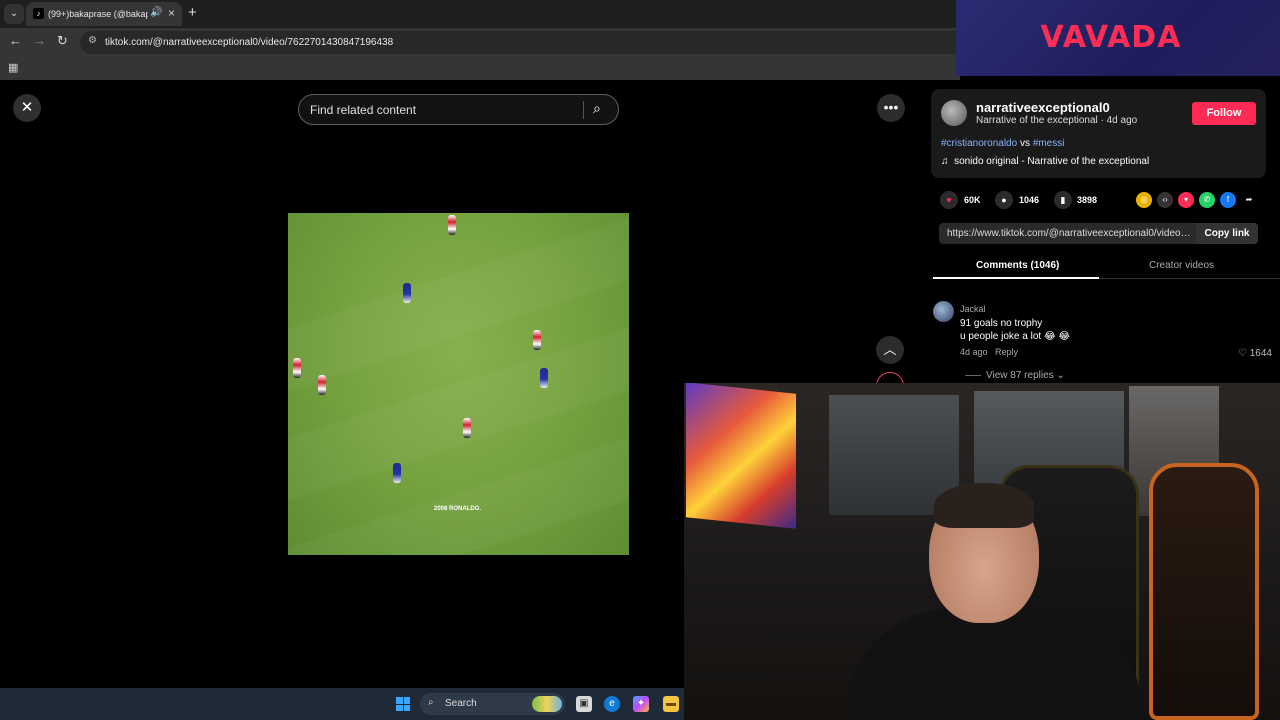  What do you see at coordinates (39, 40) in the screenshot?
I see `forward-icon: →` at bounding box center [39, 40].